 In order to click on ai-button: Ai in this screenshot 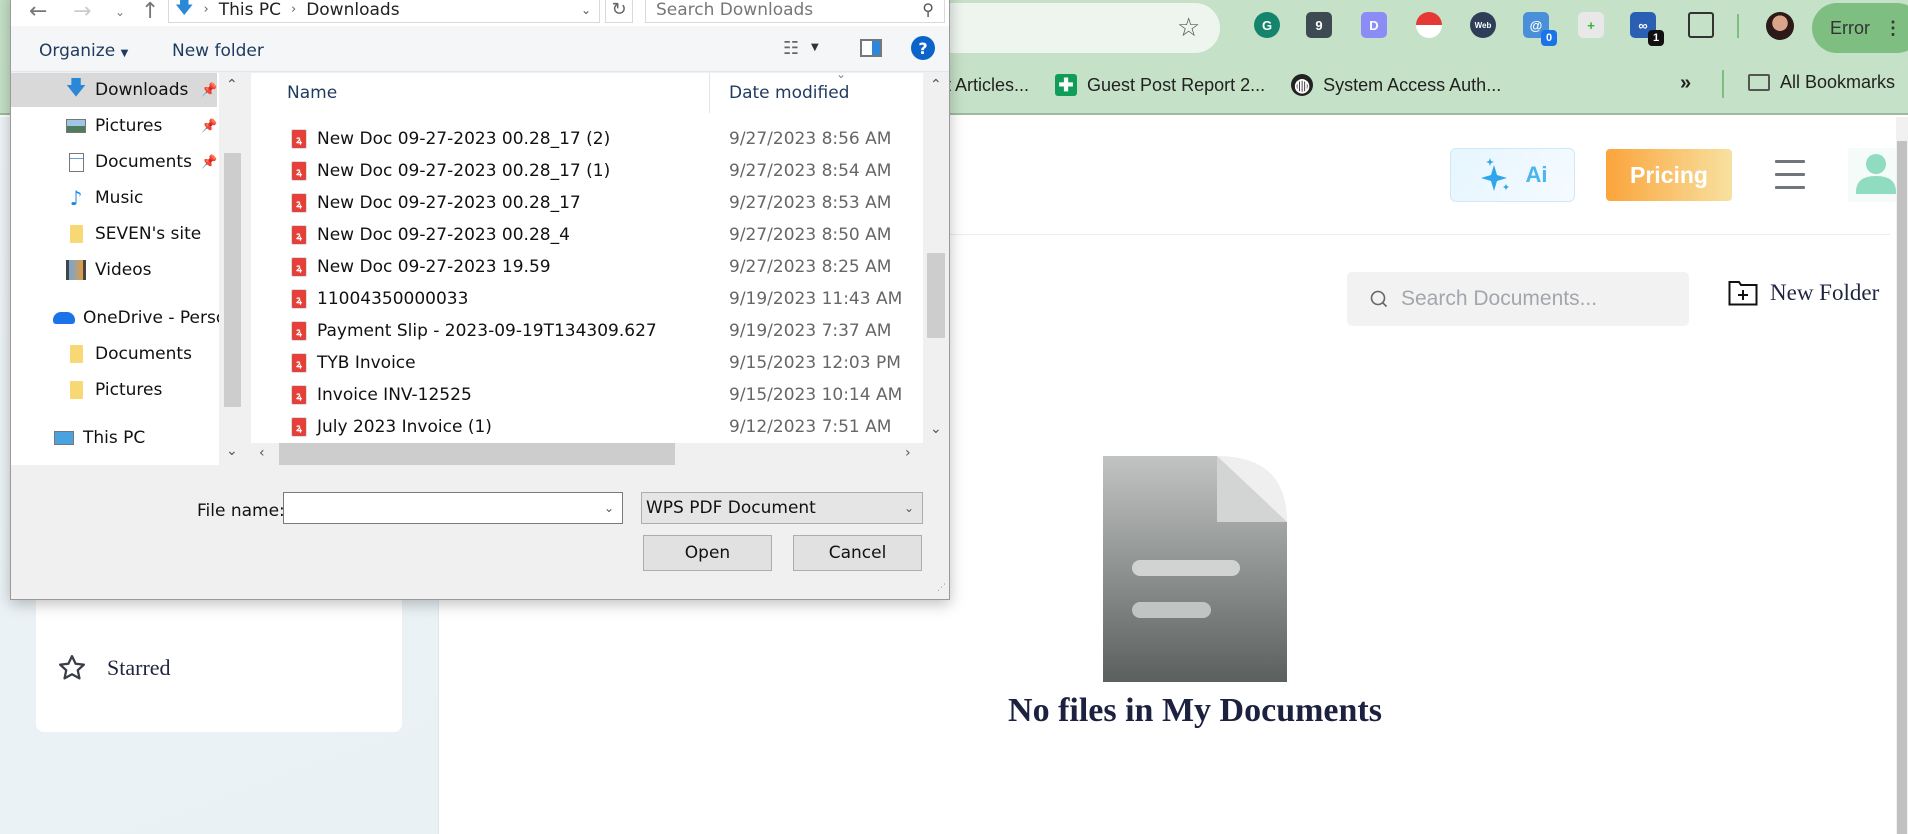, I will do `click(1512, 175)`.